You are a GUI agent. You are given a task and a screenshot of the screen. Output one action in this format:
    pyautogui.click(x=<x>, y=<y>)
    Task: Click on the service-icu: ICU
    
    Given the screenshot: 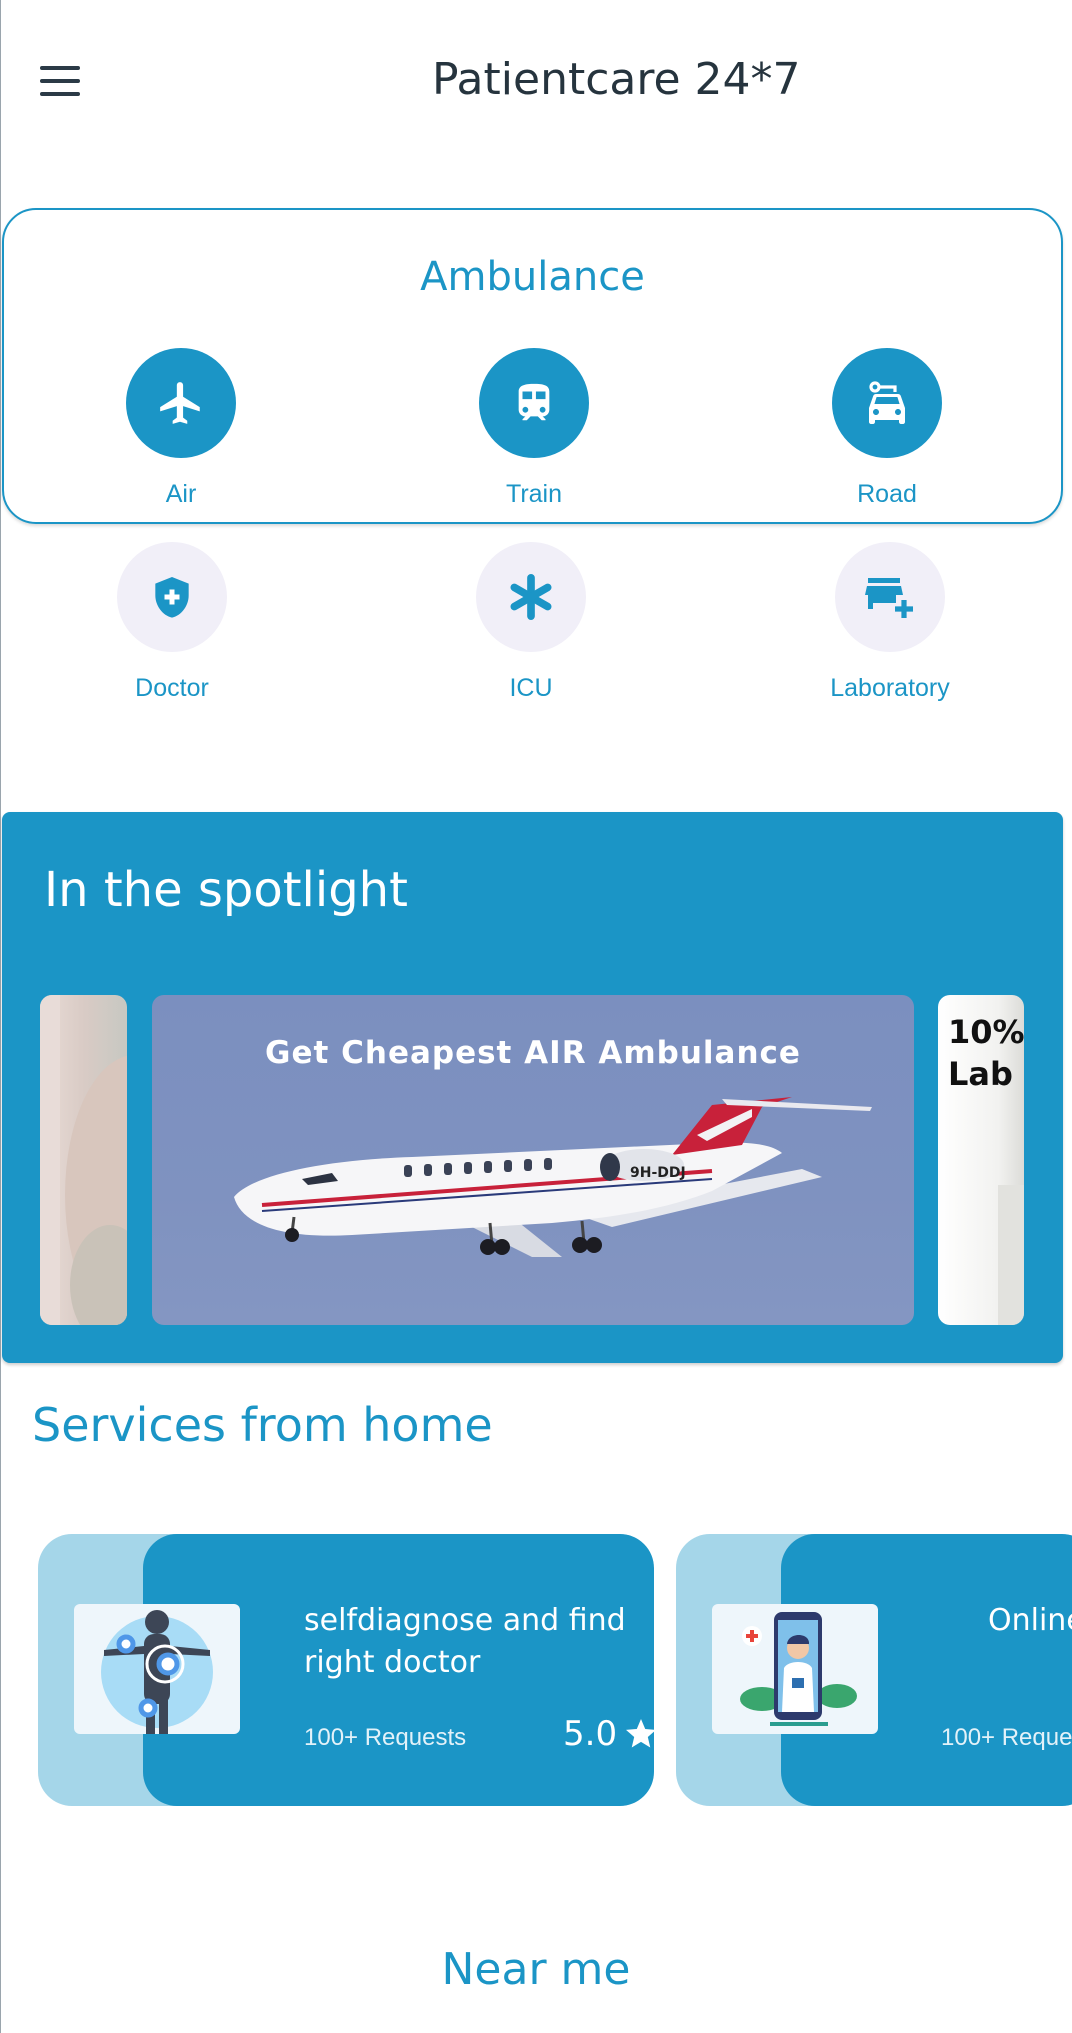 What is the action you would take?
    pyautogui.click(x=531, y=622)
    